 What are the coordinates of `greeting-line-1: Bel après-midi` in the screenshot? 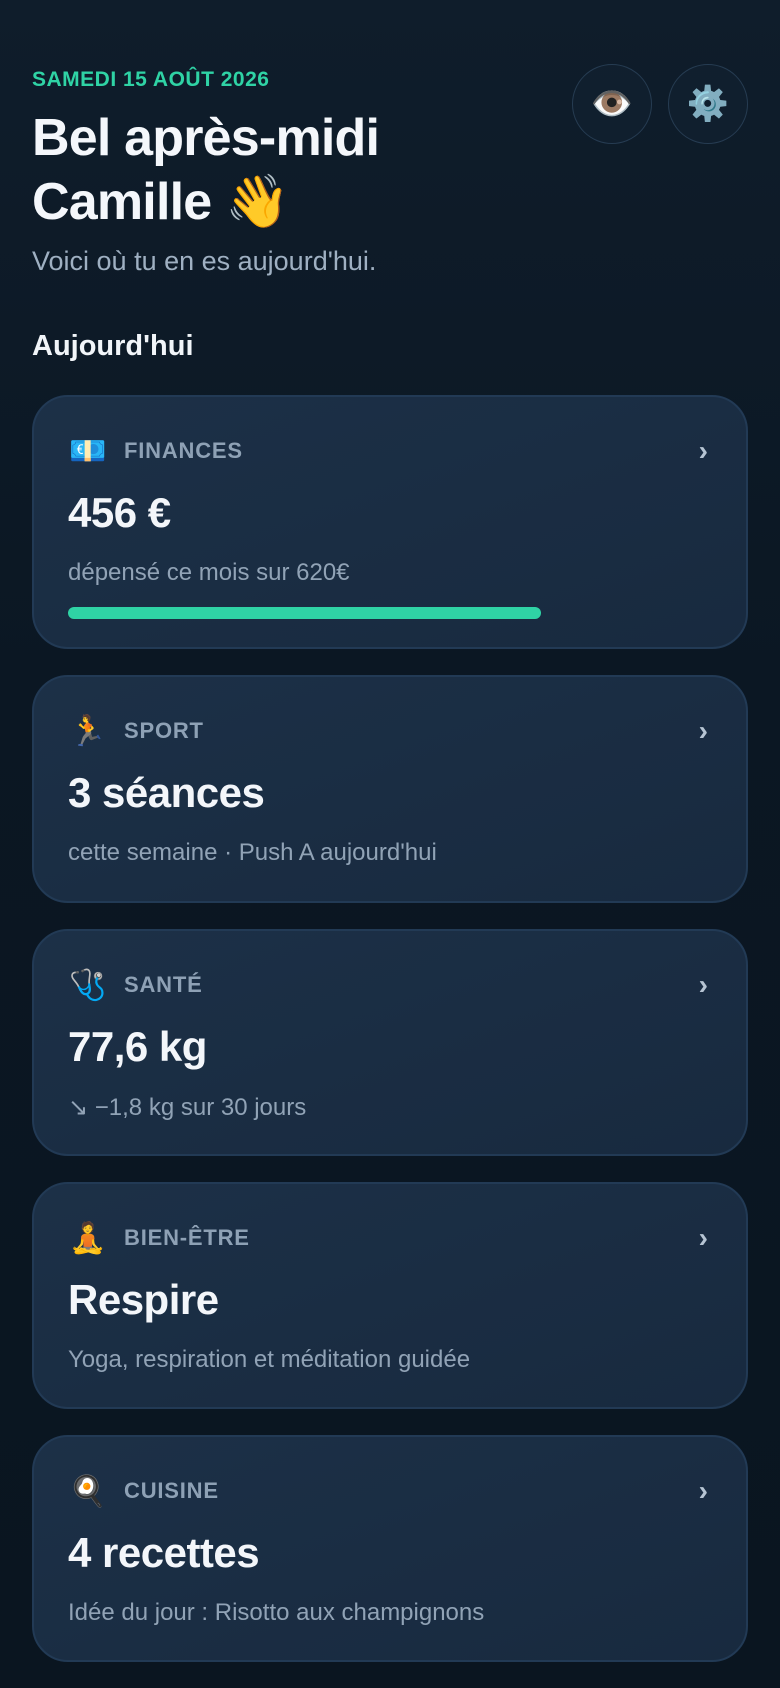 It's located at (206, 138).